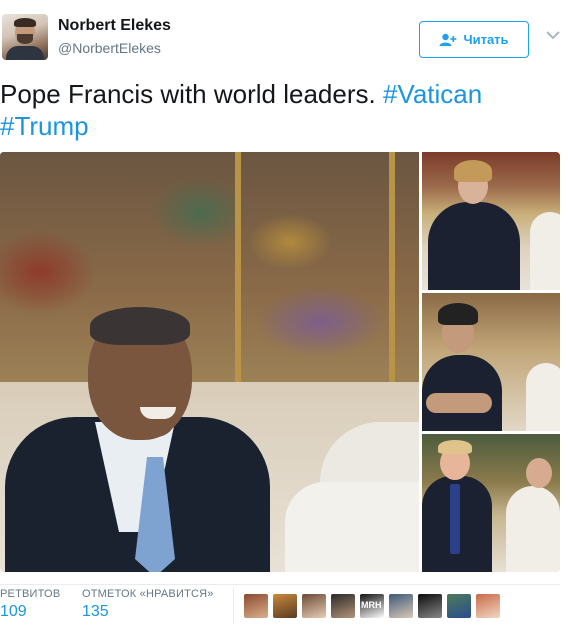 This screenshot has width=568, height=626. What do you see at coordinates (233, 606) in the screenshot?
I see `stats-separator` at bounding box center [233, 606].